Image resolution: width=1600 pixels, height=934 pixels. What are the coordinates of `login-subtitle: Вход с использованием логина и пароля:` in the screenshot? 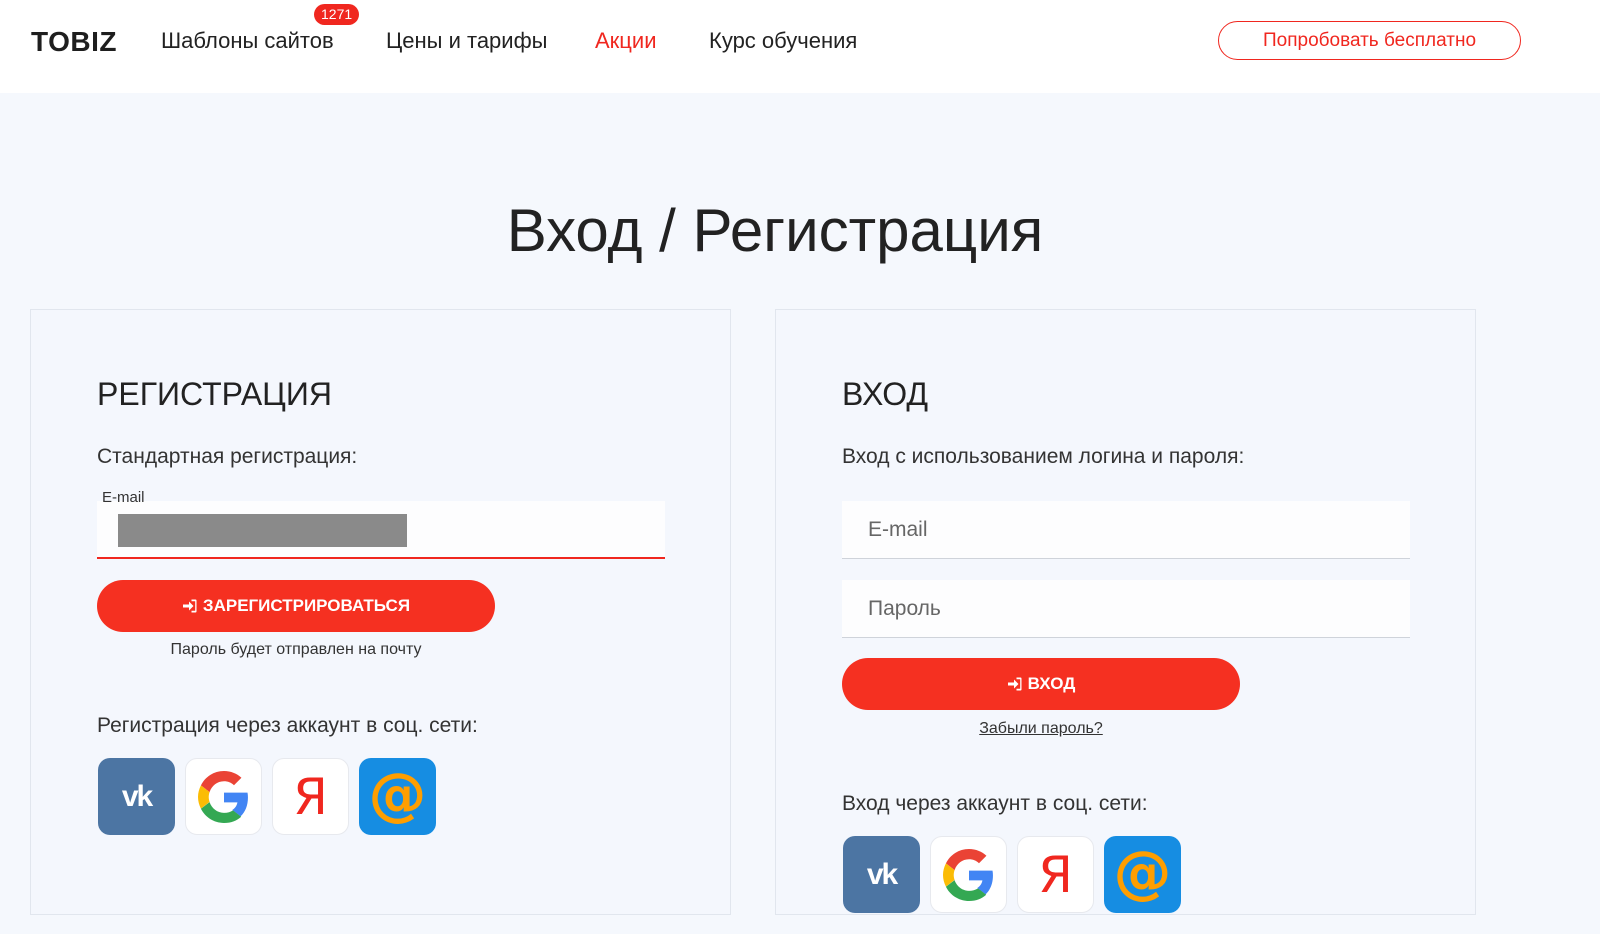 It's located at (1043, 456).